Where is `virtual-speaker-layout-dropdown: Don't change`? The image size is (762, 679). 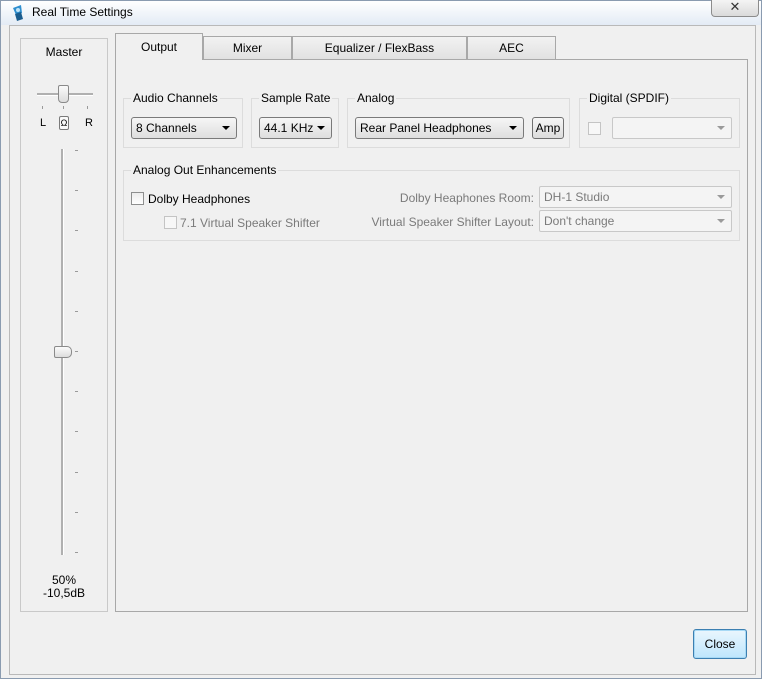 virtual-speaker-layout-dropdown: Don't change is located at coordinates (635, 221).